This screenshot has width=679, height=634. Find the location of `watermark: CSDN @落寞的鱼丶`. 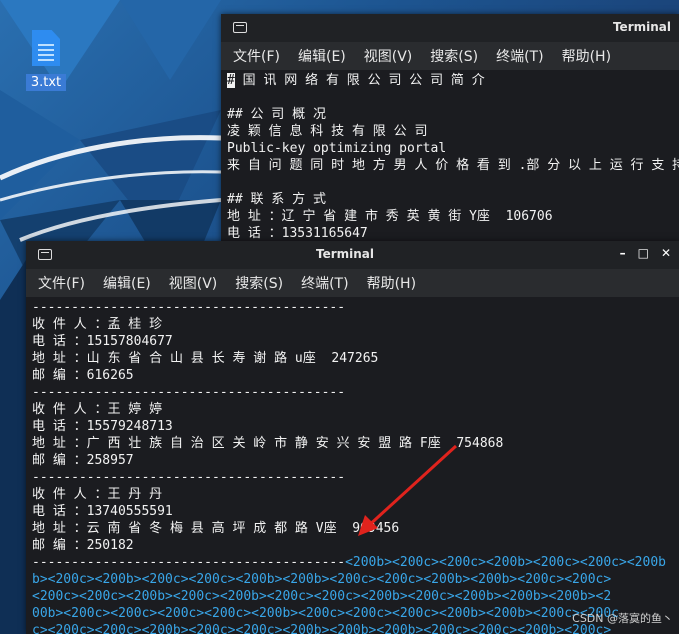

watermark: CSDN @落寞的鱼丶 is located at coordinates (622, 618).